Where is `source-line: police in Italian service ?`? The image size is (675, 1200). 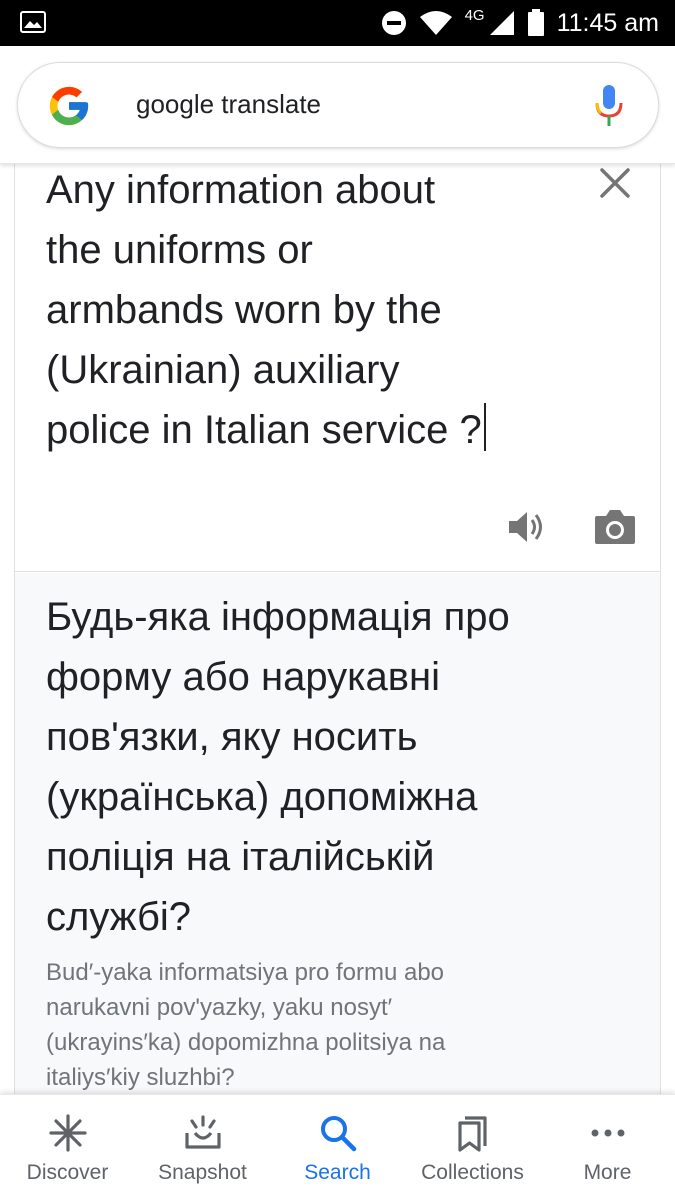 source-line: police in Italian service ? is located at coordinates (264, 430).